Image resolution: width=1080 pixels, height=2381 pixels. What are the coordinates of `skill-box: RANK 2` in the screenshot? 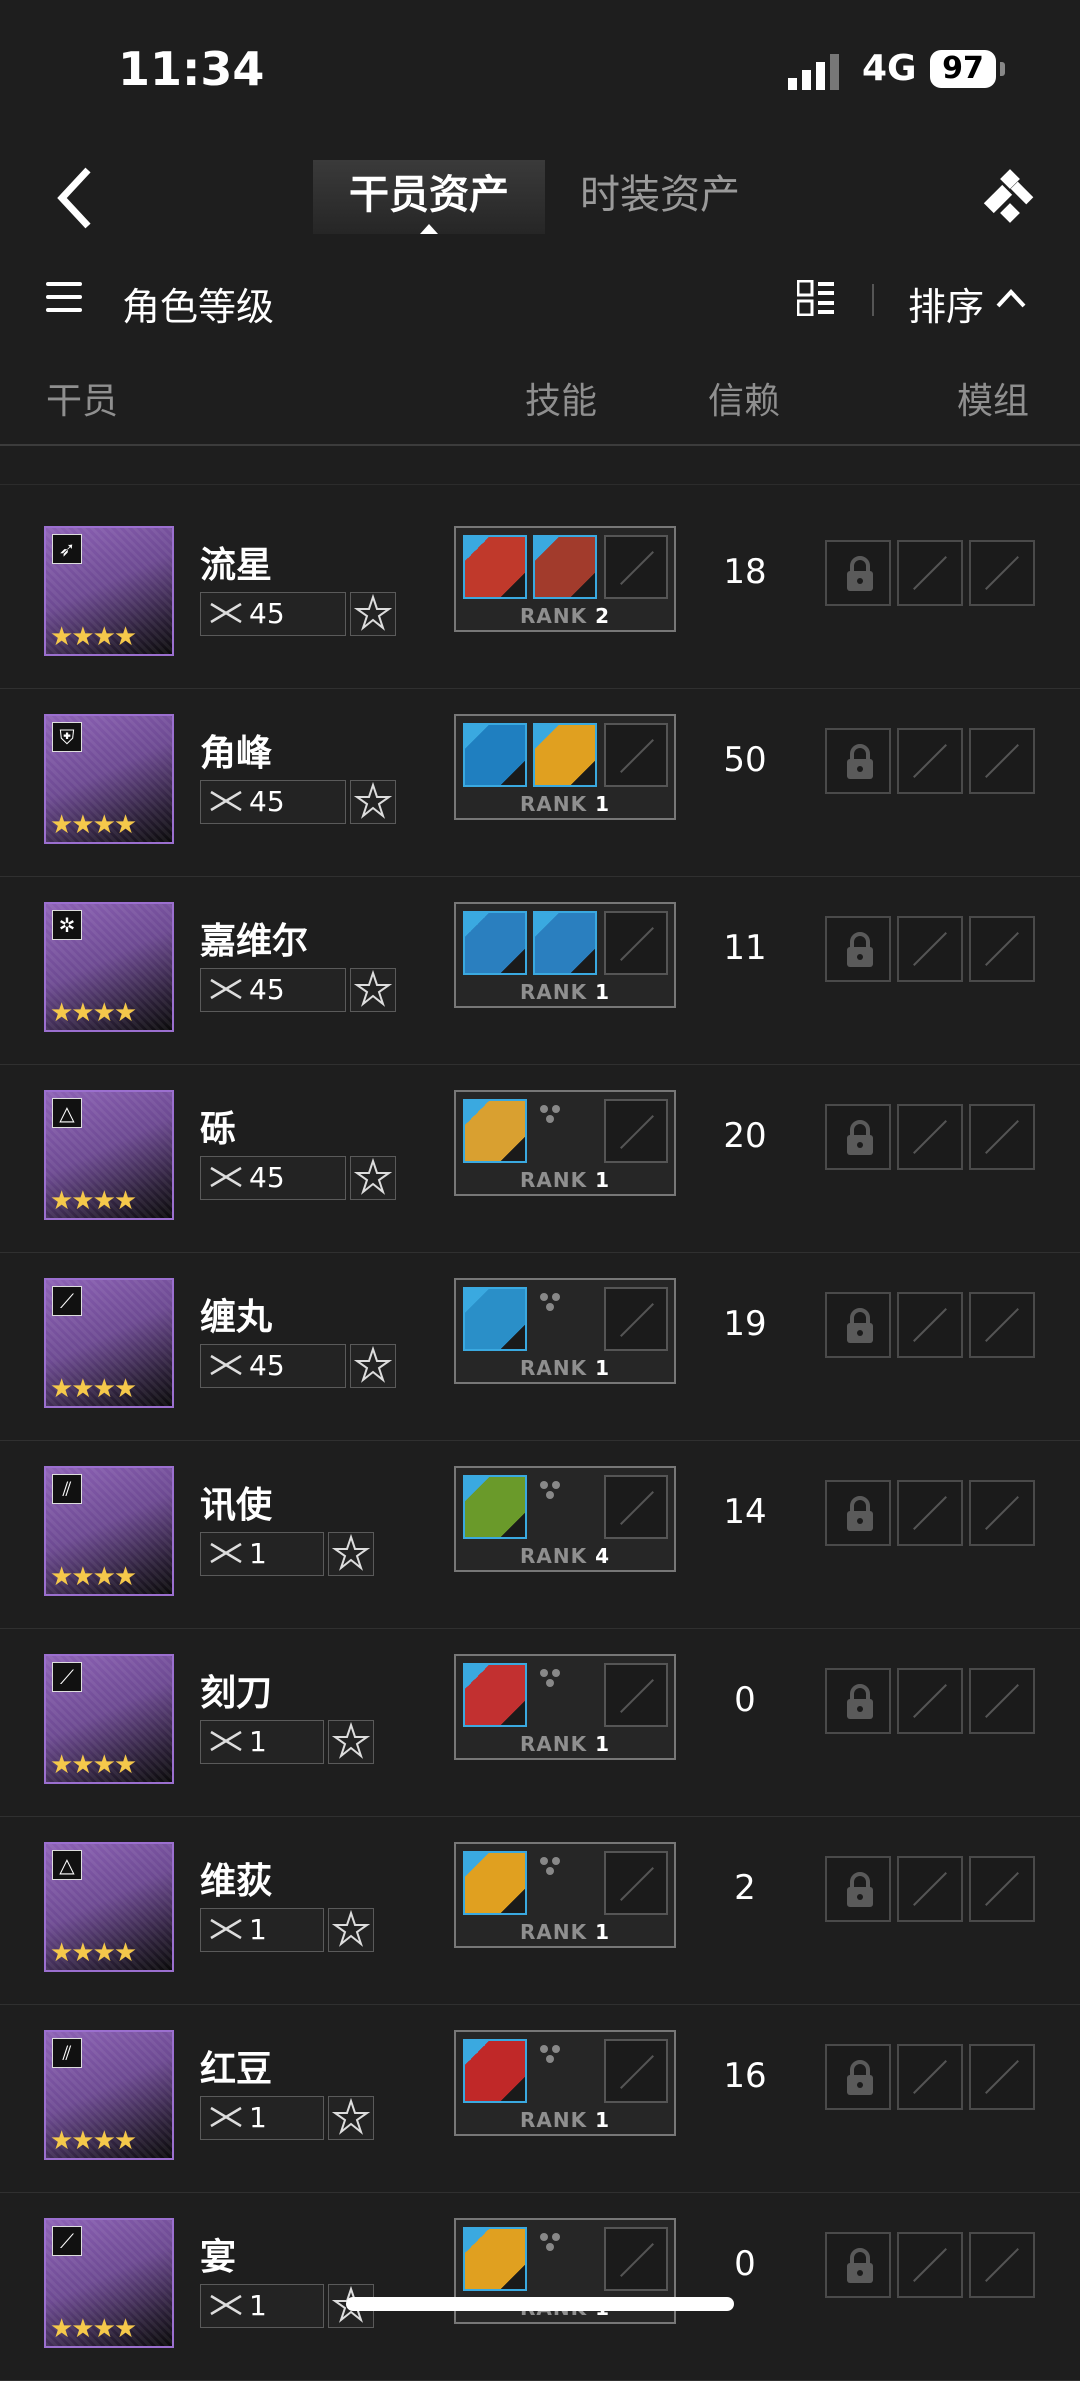 It's located at (565, 579).